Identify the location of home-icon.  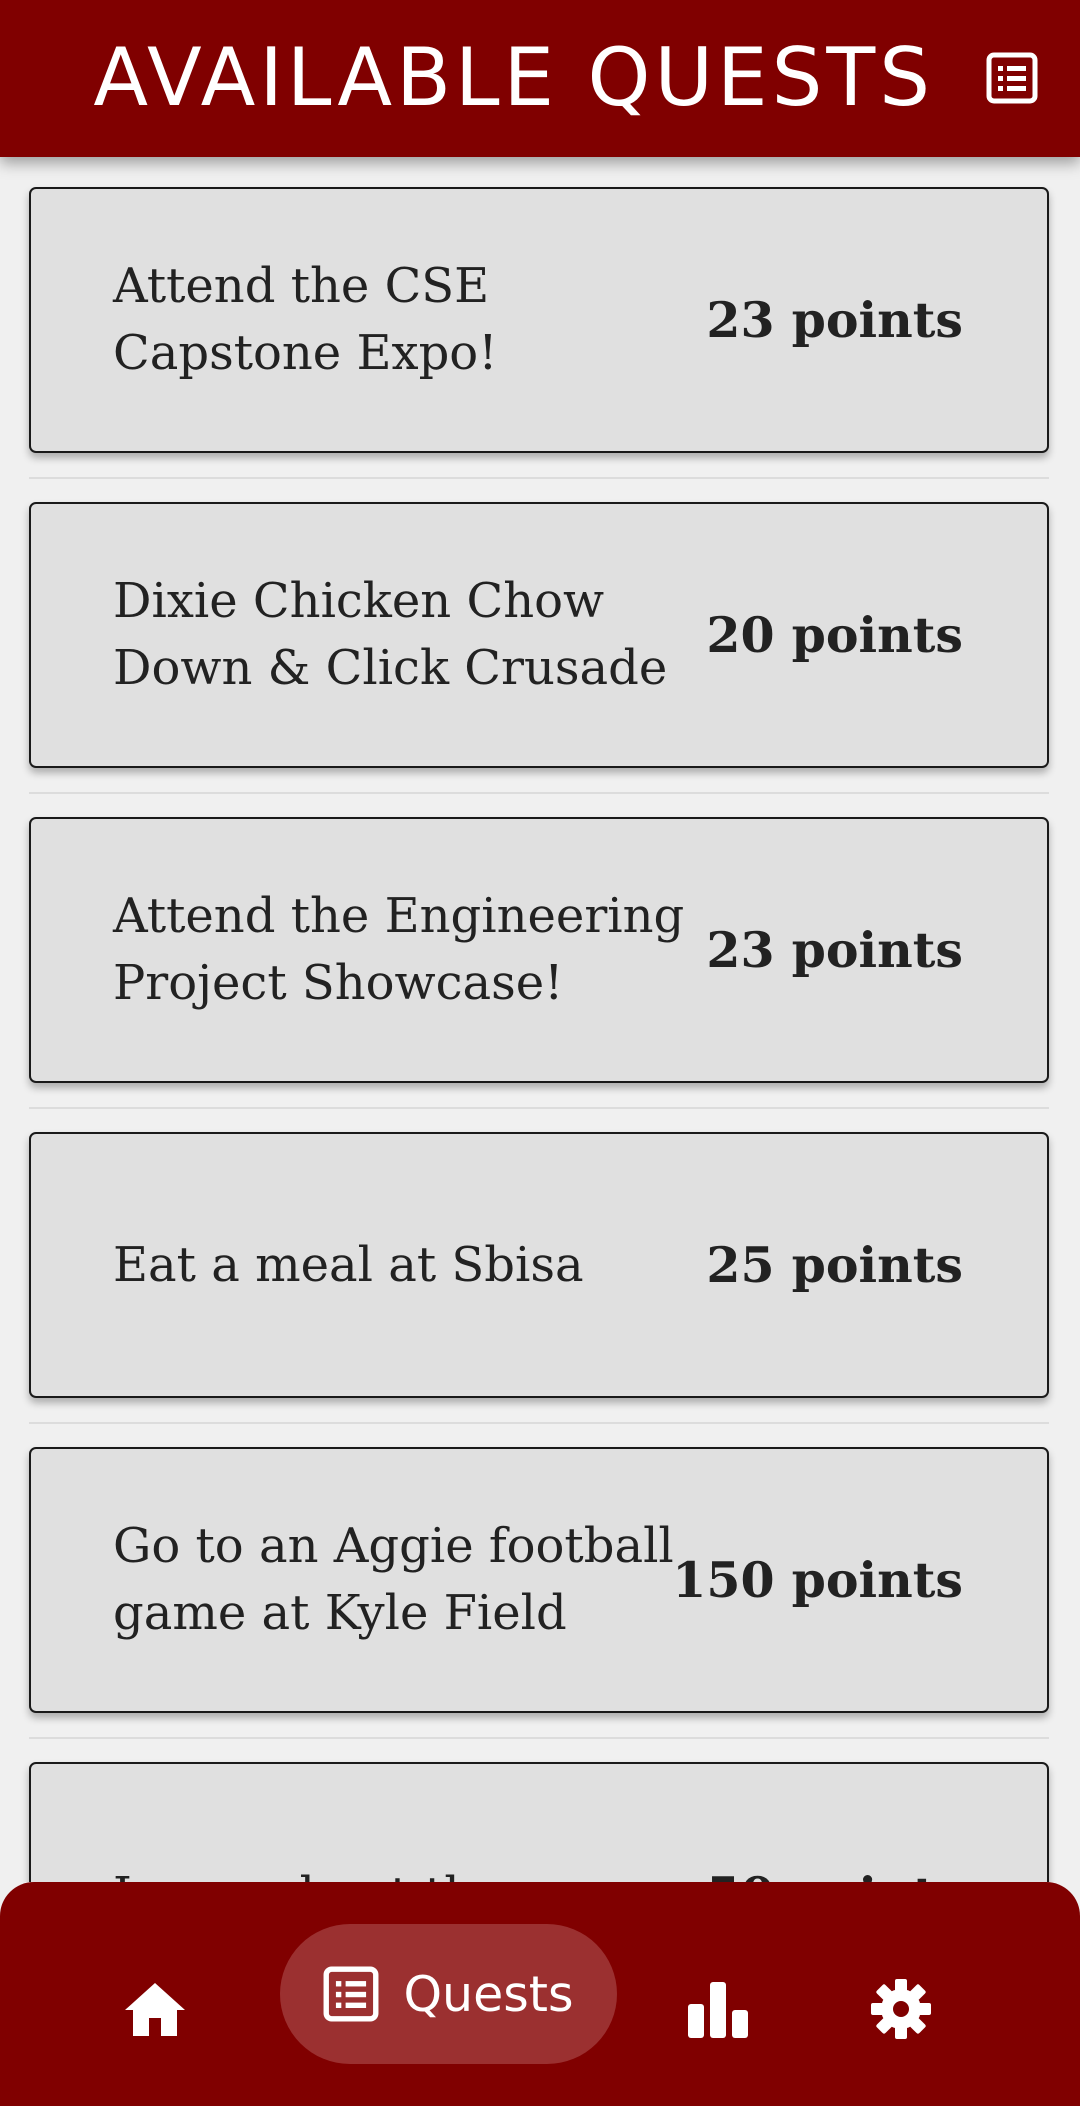
(155, 2009).